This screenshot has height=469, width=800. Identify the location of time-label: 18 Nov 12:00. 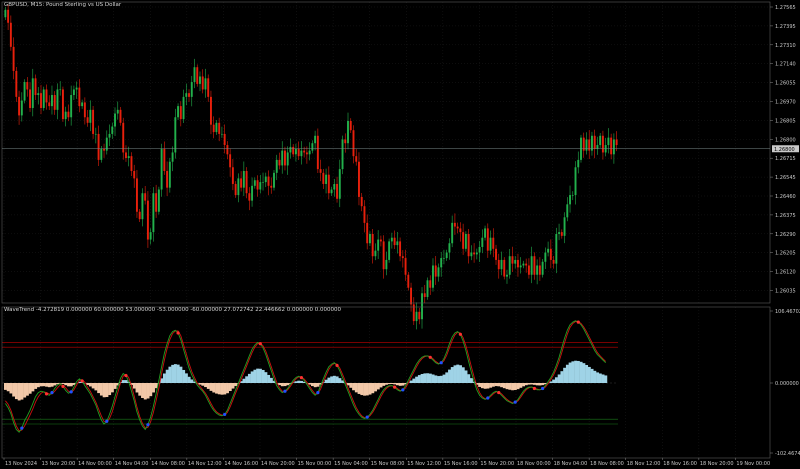
(644, 464).